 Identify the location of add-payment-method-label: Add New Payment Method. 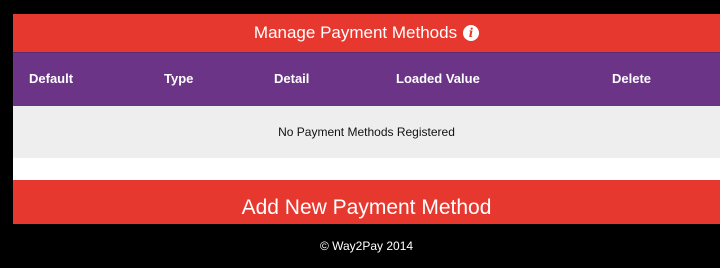
(366, 207).